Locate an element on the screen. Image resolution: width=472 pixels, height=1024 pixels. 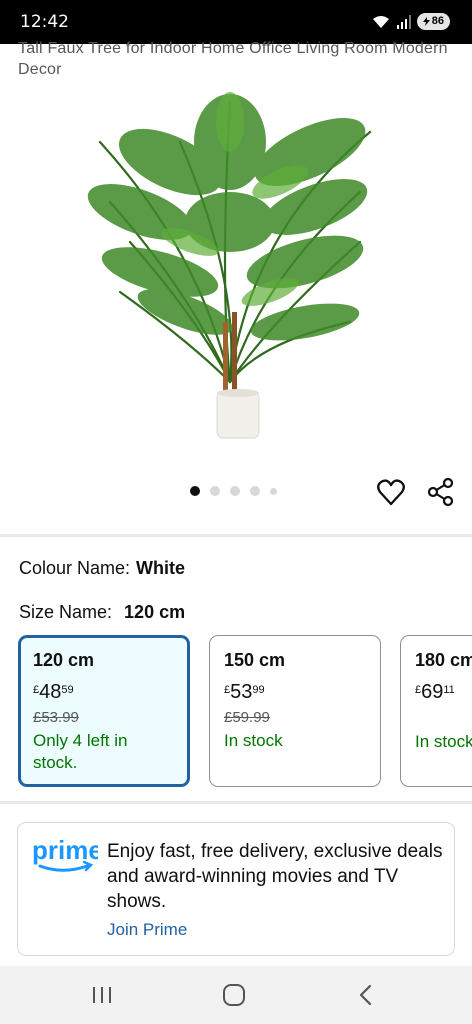
wifi-icon is located at coordinates (380, 21).